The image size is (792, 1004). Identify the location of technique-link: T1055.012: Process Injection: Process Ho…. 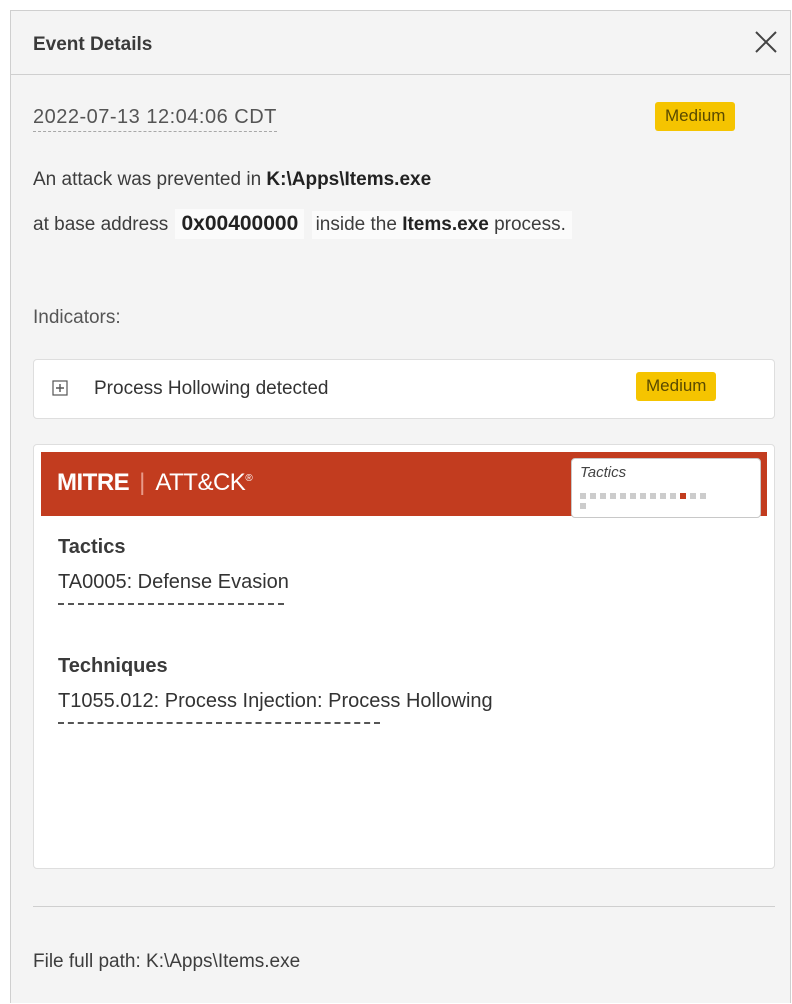
(275, 701).